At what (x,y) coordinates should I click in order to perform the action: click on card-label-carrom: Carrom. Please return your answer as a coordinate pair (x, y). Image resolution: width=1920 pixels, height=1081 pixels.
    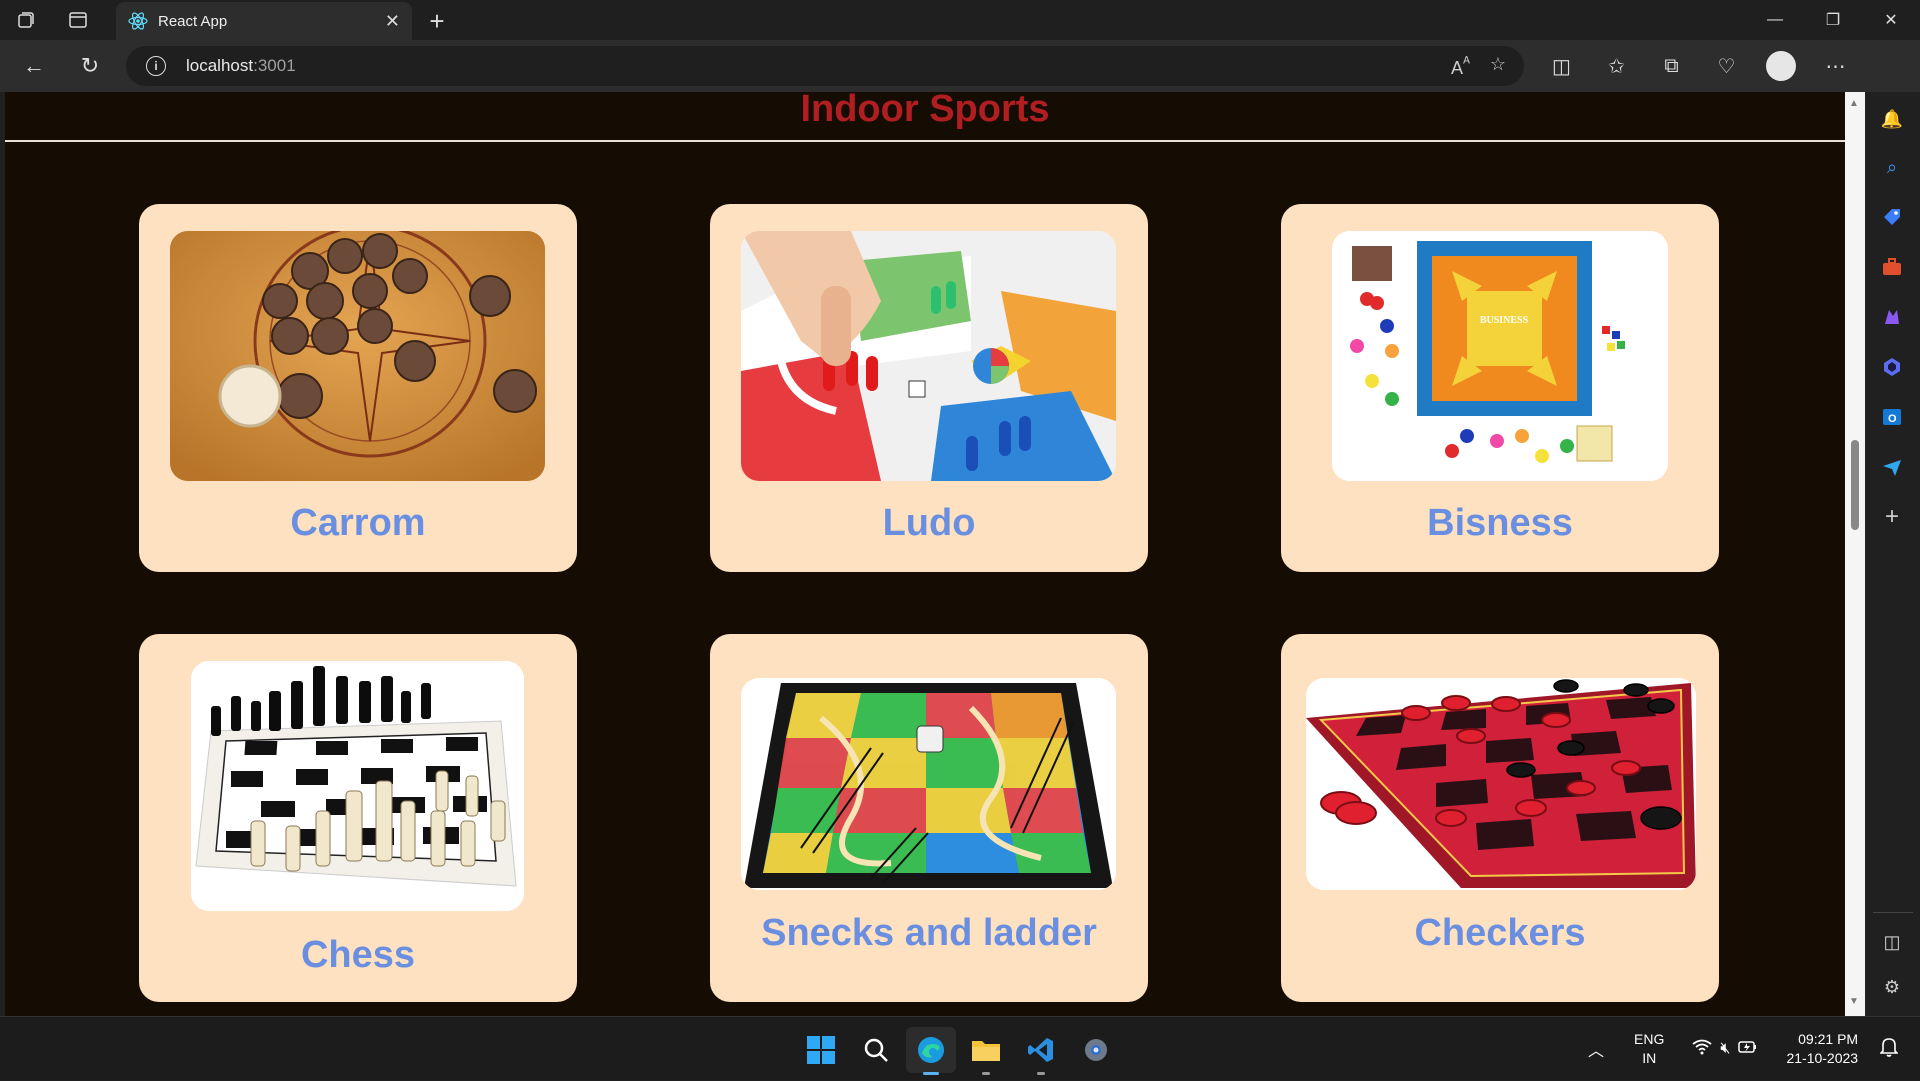
    Looking at the image, I should click on (358, 523).